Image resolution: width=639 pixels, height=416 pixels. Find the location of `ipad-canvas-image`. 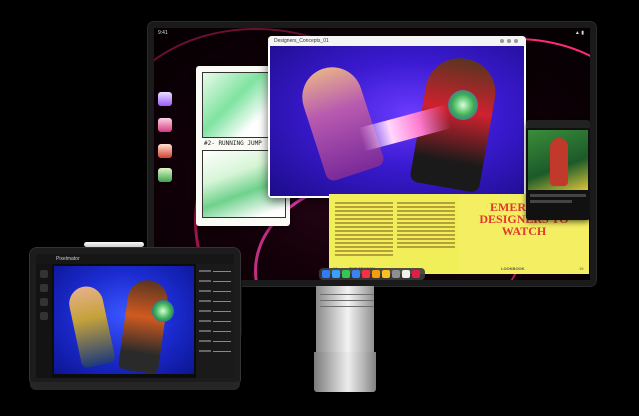

ipad-canvas-image is located at coordinates (124, 320).